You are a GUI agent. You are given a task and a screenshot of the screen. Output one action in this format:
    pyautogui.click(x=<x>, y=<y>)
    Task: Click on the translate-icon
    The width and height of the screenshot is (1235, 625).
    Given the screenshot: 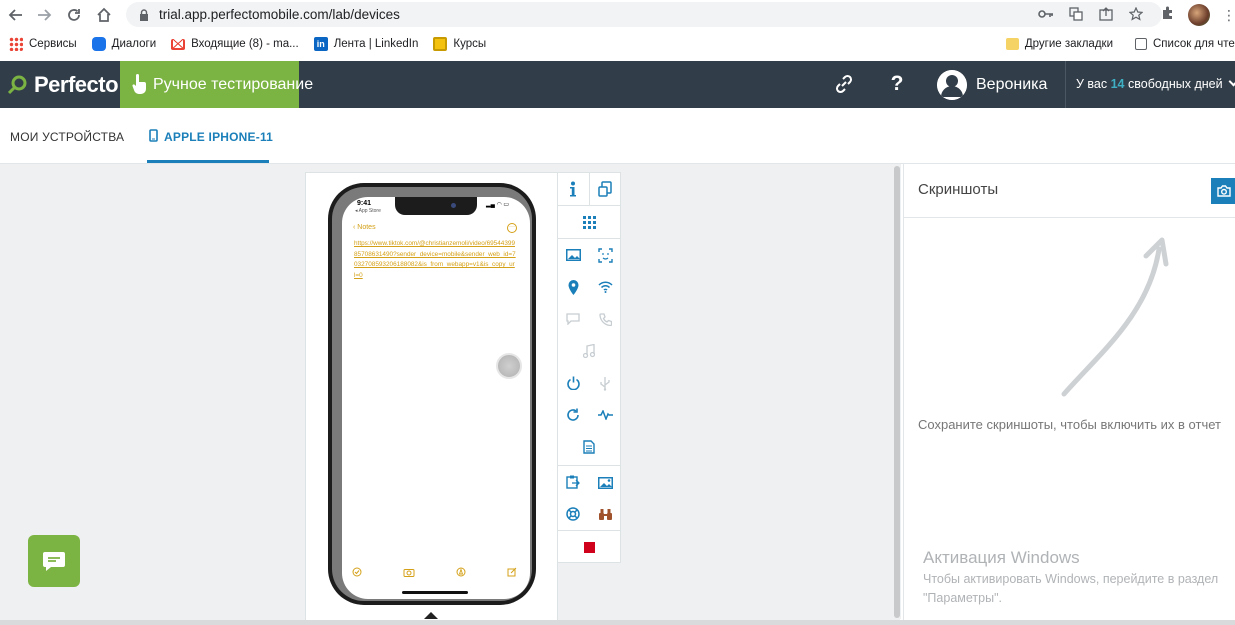 What is the action you would take?
    pyautogui.click(x=1076, y=14)
    